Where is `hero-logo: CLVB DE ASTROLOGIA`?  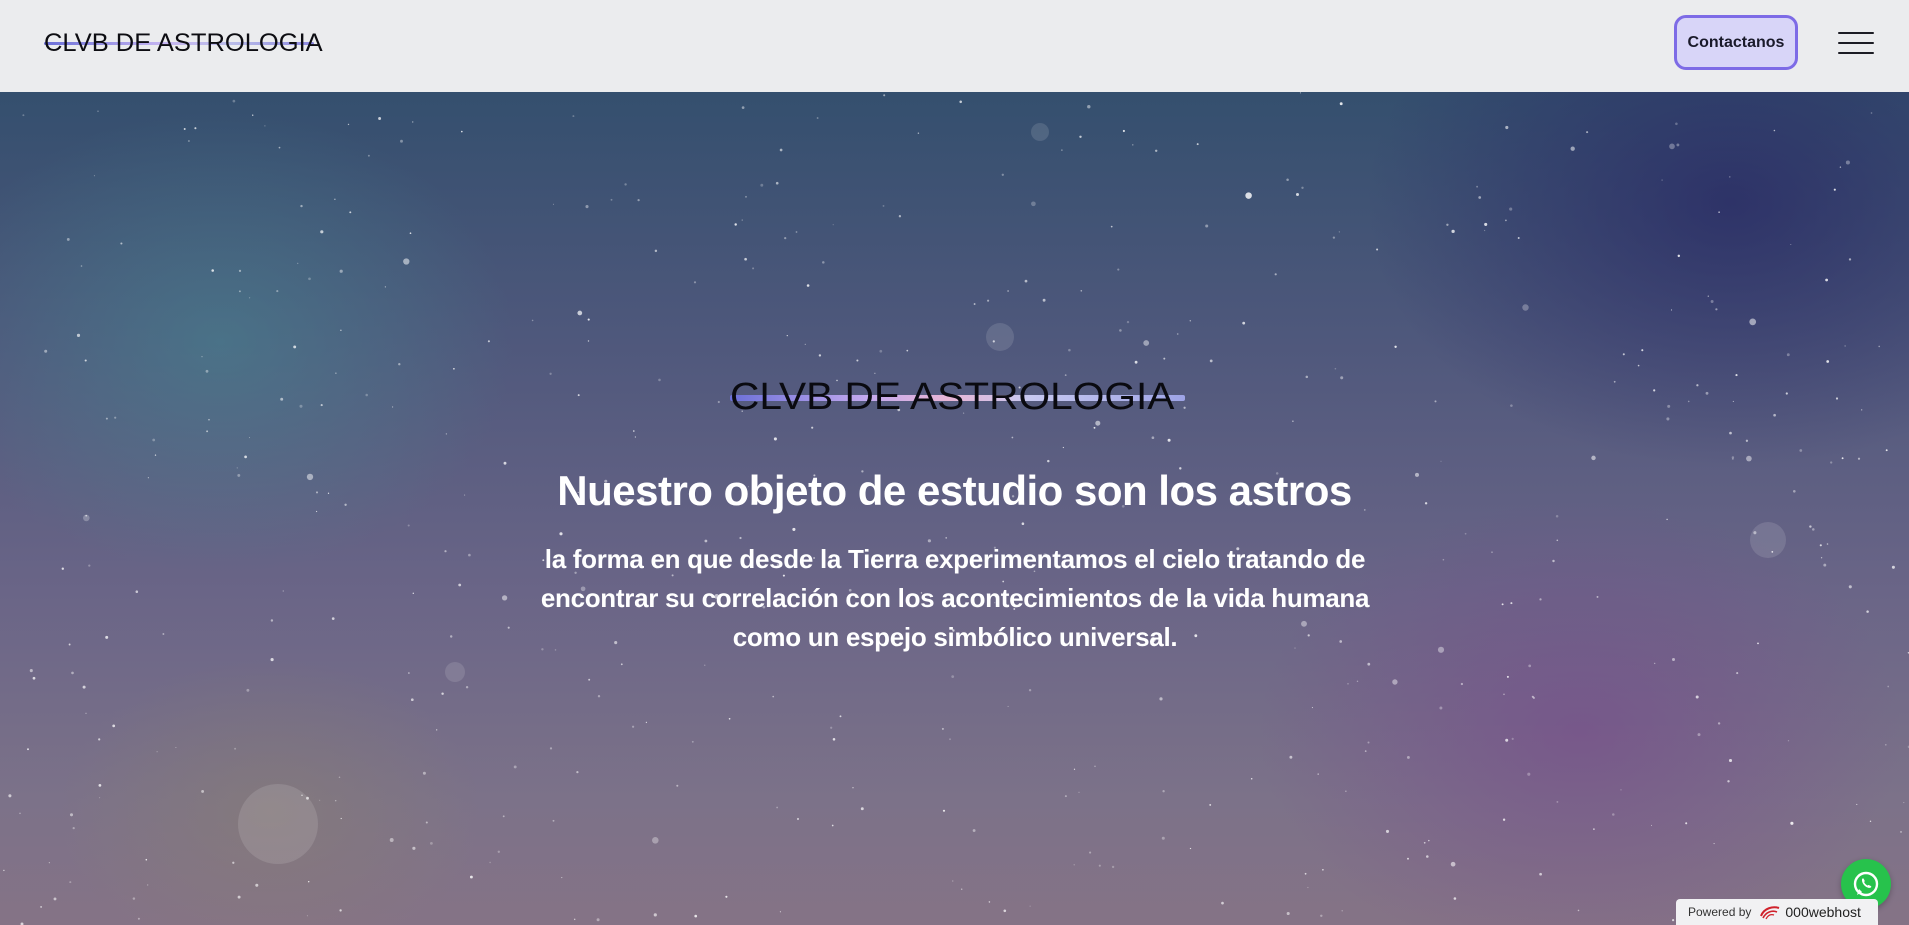 hero-logo: CLVB DE ASTROLOGIA is located at coordinates (957, 397).